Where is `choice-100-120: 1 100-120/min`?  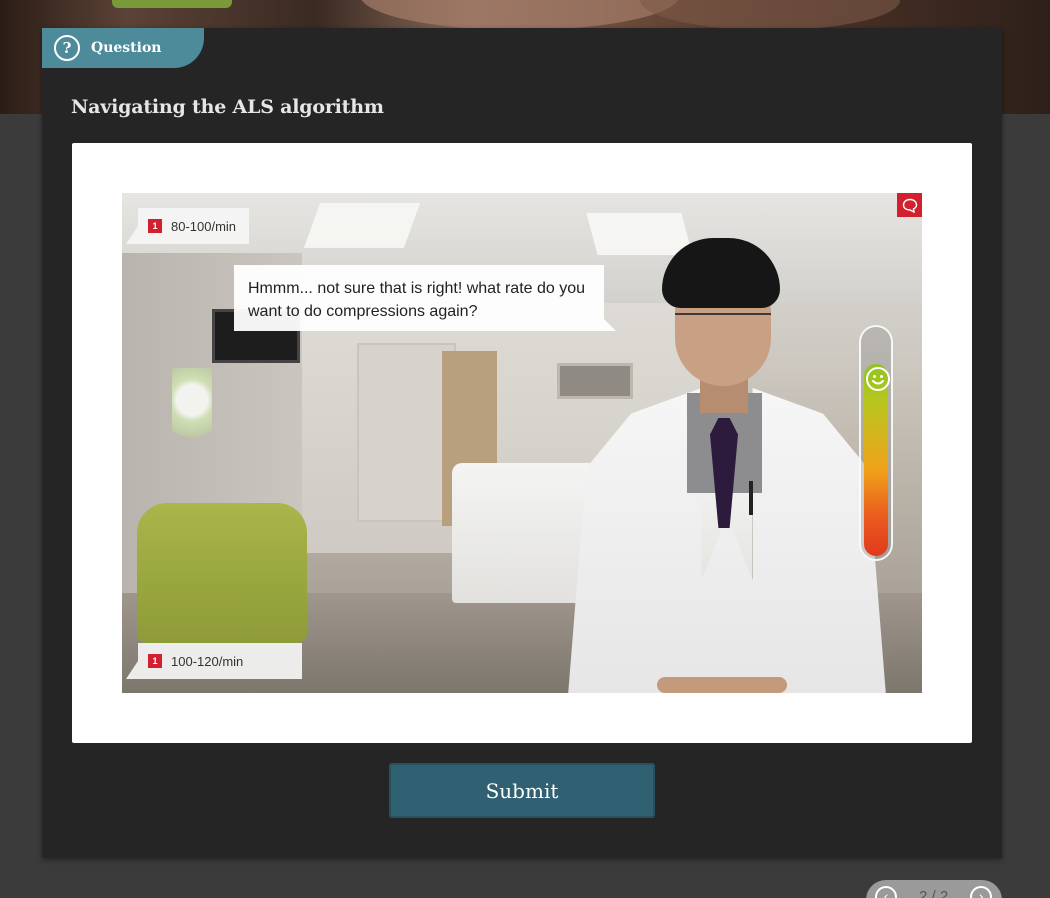
choice-100-120: 1 100-120/min is located at coordinates (214, 661).